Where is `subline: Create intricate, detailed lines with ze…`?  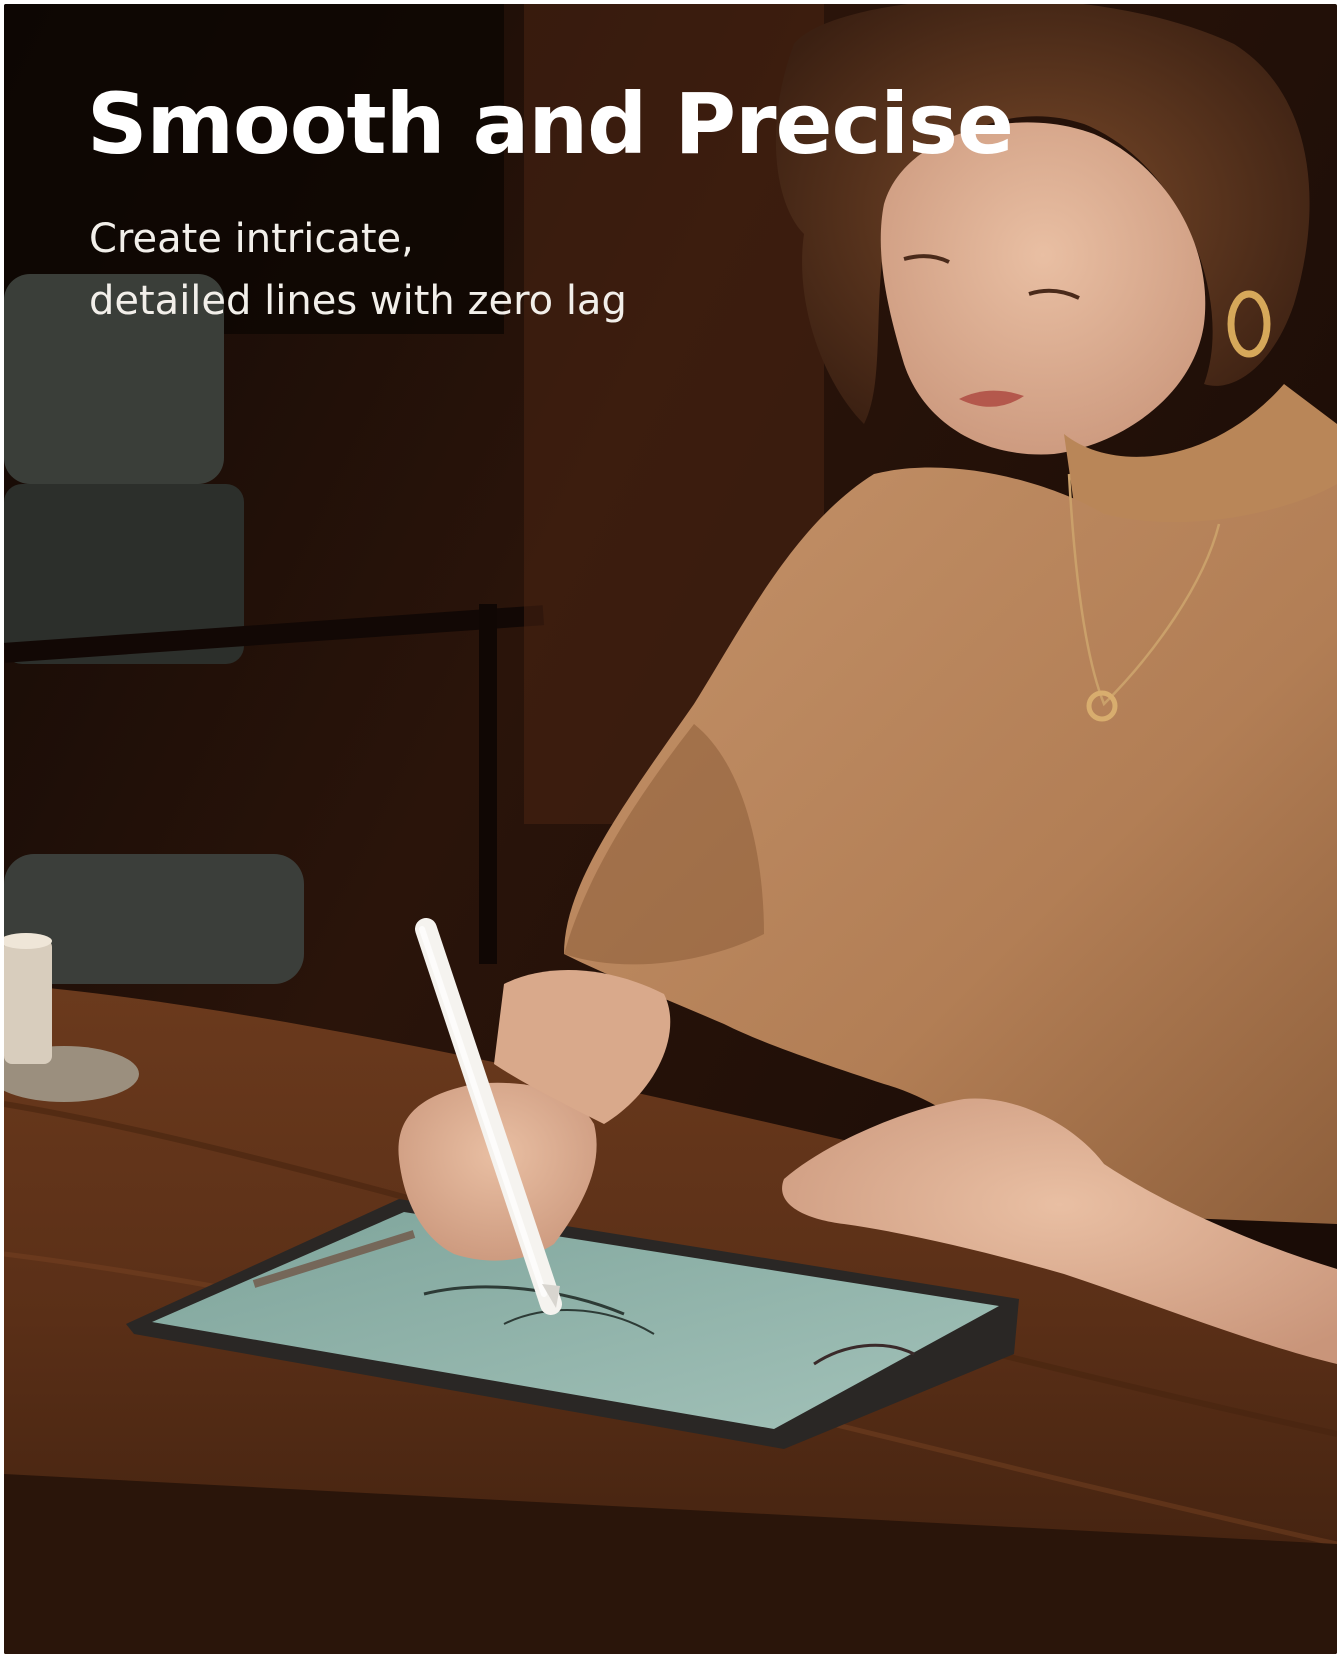 subline: Create intricate, detailed lines with ze… is located at coordinates (358, 270).